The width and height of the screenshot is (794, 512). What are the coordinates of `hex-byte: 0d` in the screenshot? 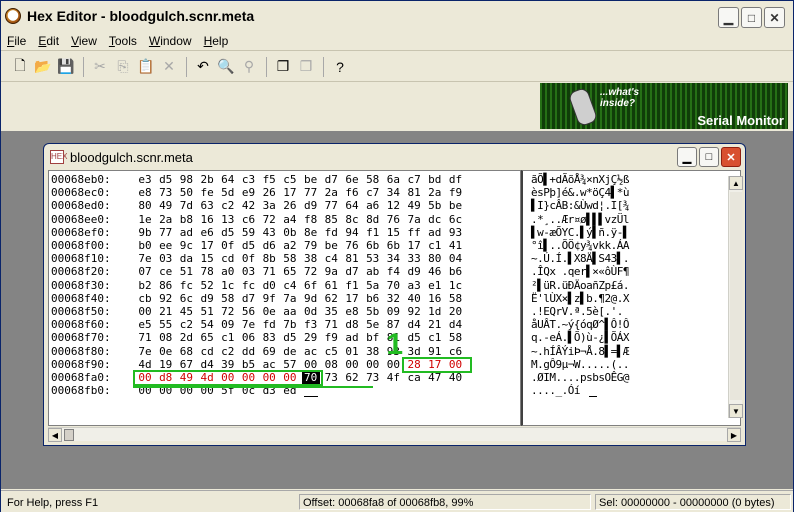 It's located at (311, 311).